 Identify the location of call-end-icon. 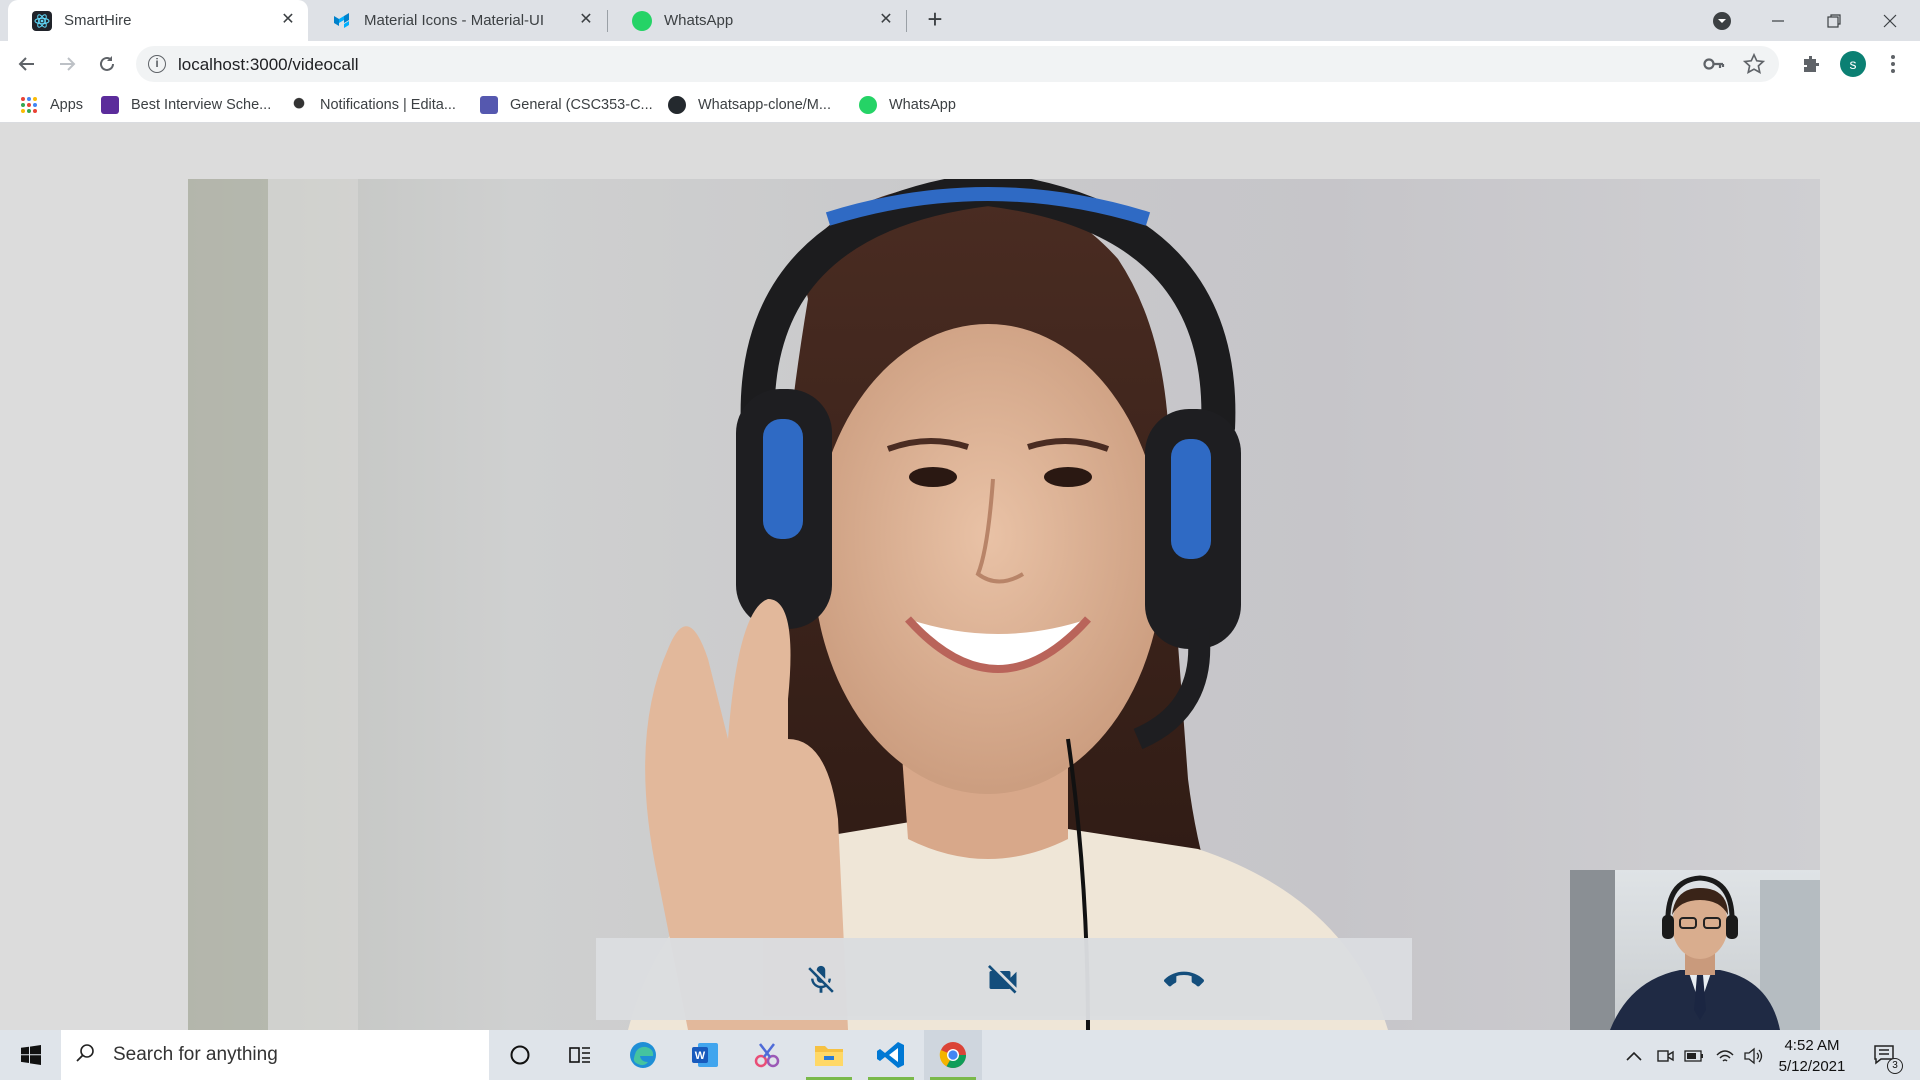
(1184, 979).